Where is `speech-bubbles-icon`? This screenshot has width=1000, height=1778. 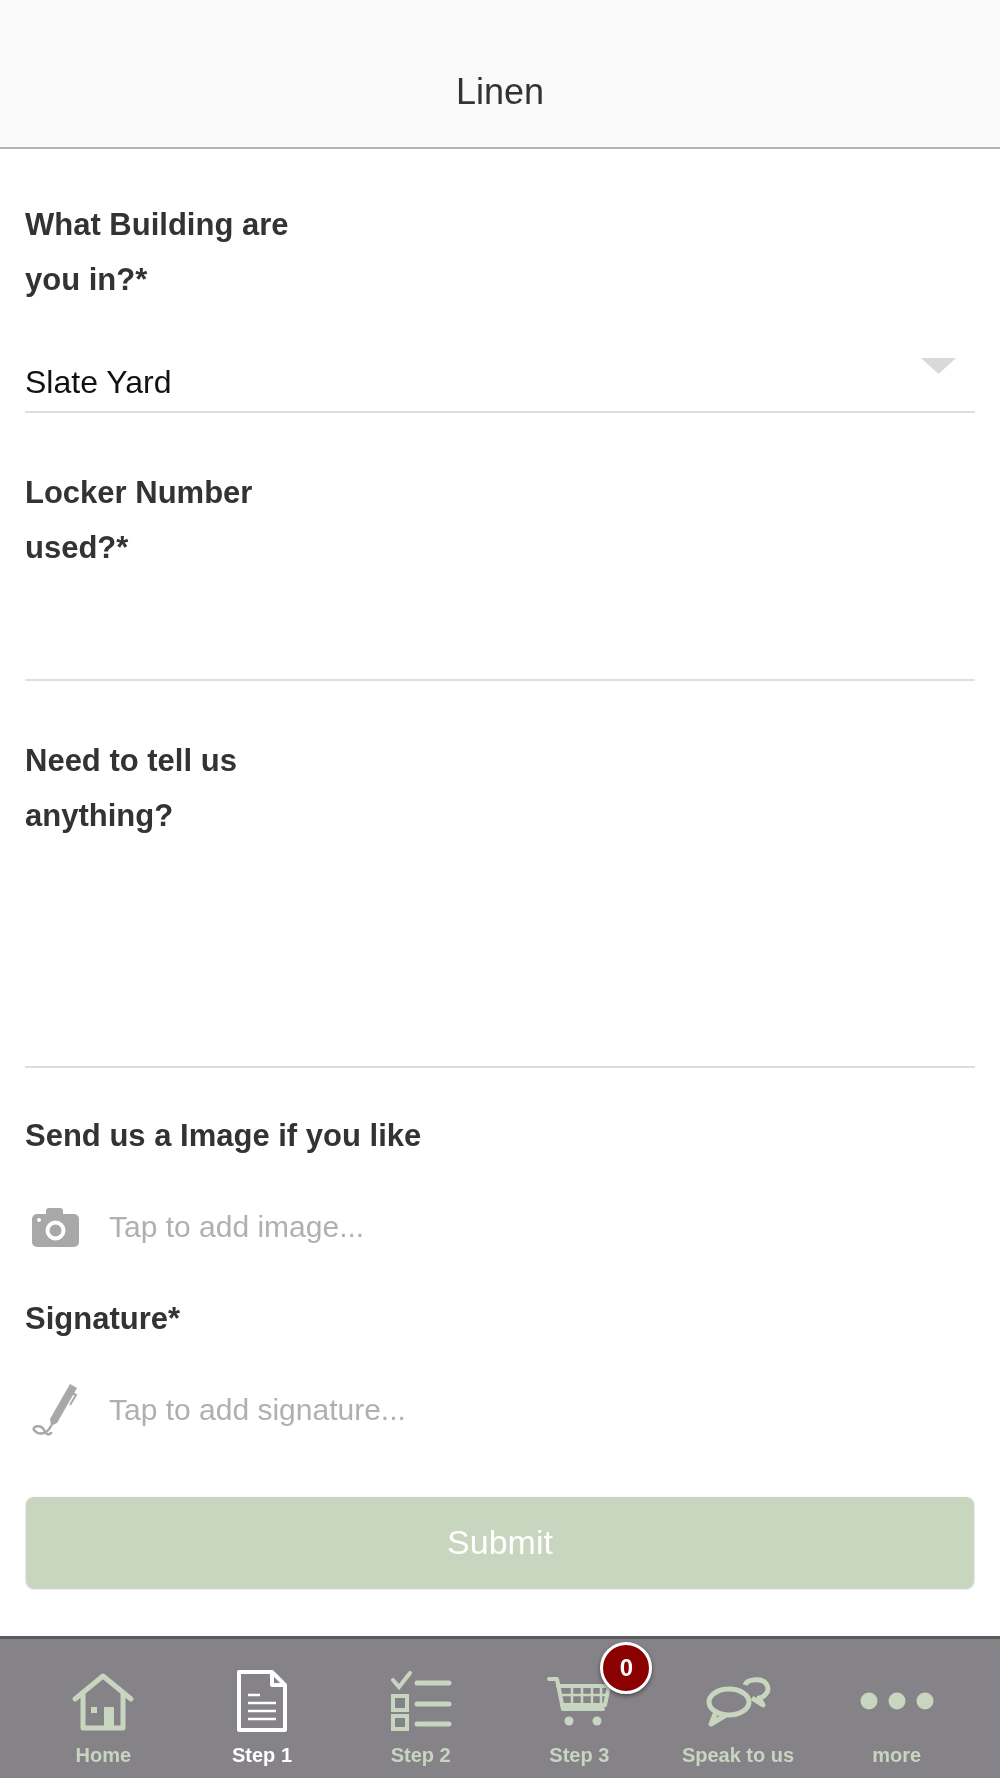 speech-bubbles-icon is located at coordinates (738, 1701).